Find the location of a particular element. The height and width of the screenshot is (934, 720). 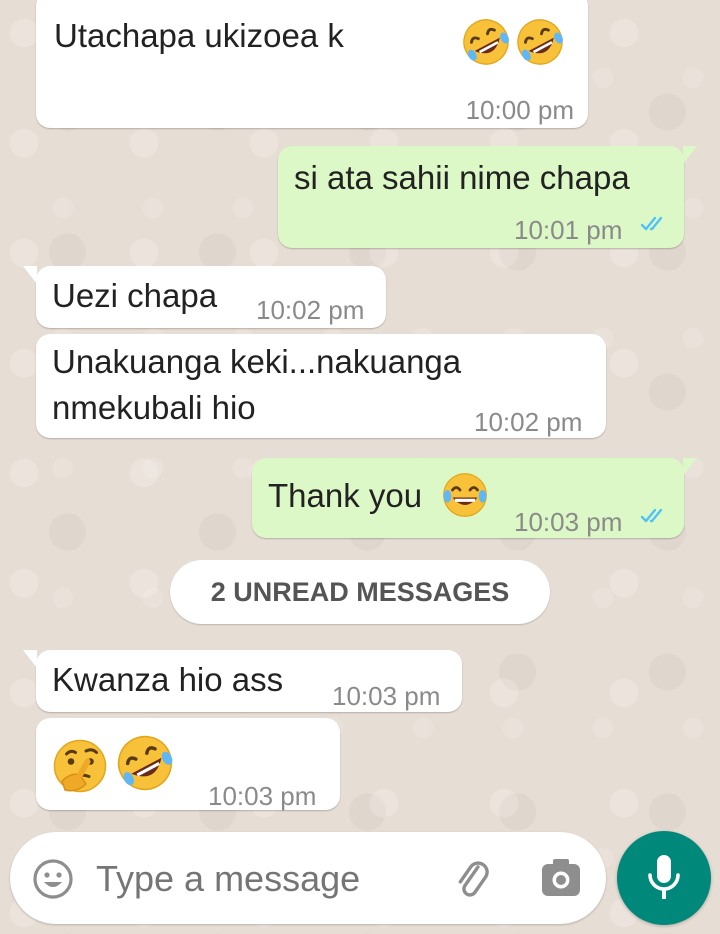

message-input is located at coordinates (261, 879).